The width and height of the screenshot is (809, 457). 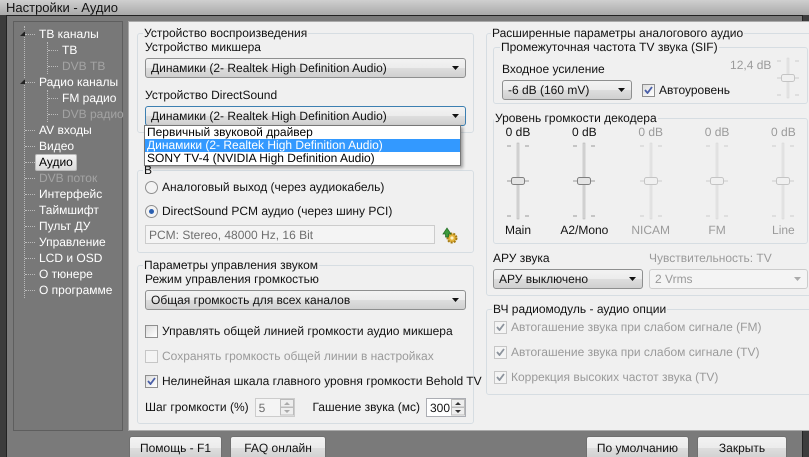 What do you see at coordinates (711, 258) in the screenshot?
I see `field-label: Чувствительность: TV` at bounding box center [711, 258].